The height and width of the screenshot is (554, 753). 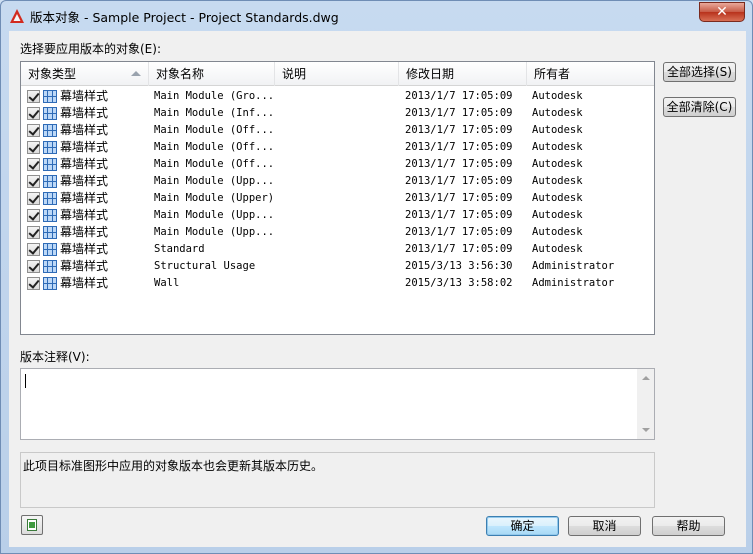 I want to click on select-all-button: 全部选择(S), so click(x=699, y=72).